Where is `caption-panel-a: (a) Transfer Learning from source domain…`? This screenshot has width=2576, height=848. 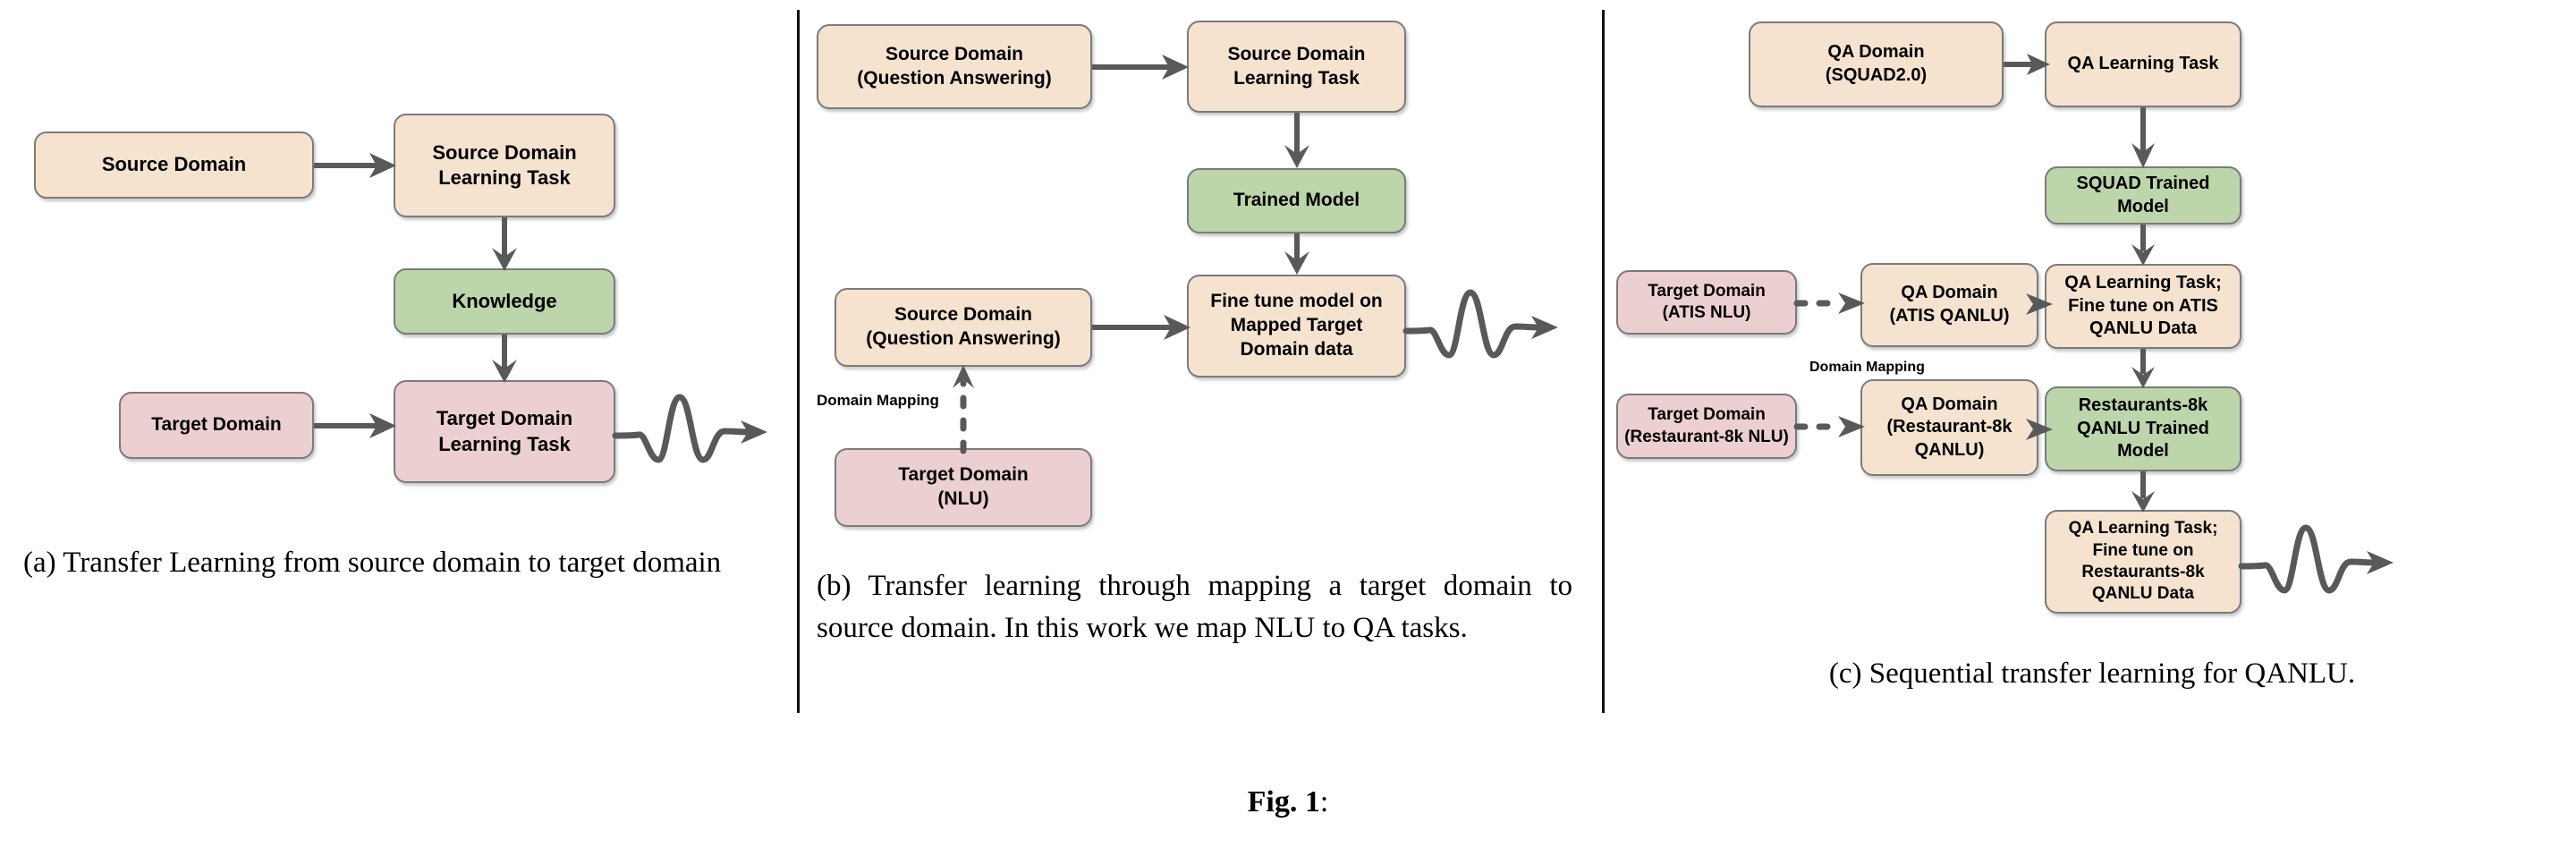 caption-panel-a: (a) Transfer Learning from source domain… is located at coordinates (372, 563).